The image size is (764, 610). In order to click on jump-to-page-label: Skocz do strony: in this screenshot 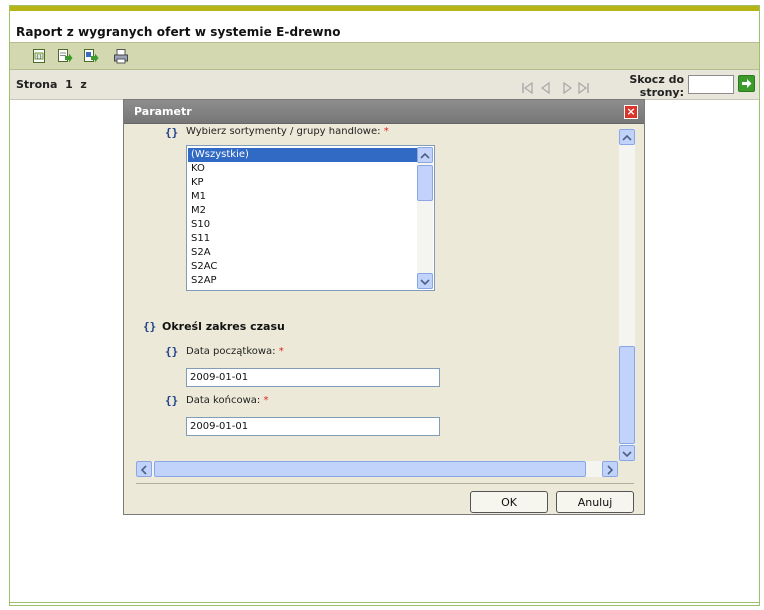, I will do `click(656, 86)`.